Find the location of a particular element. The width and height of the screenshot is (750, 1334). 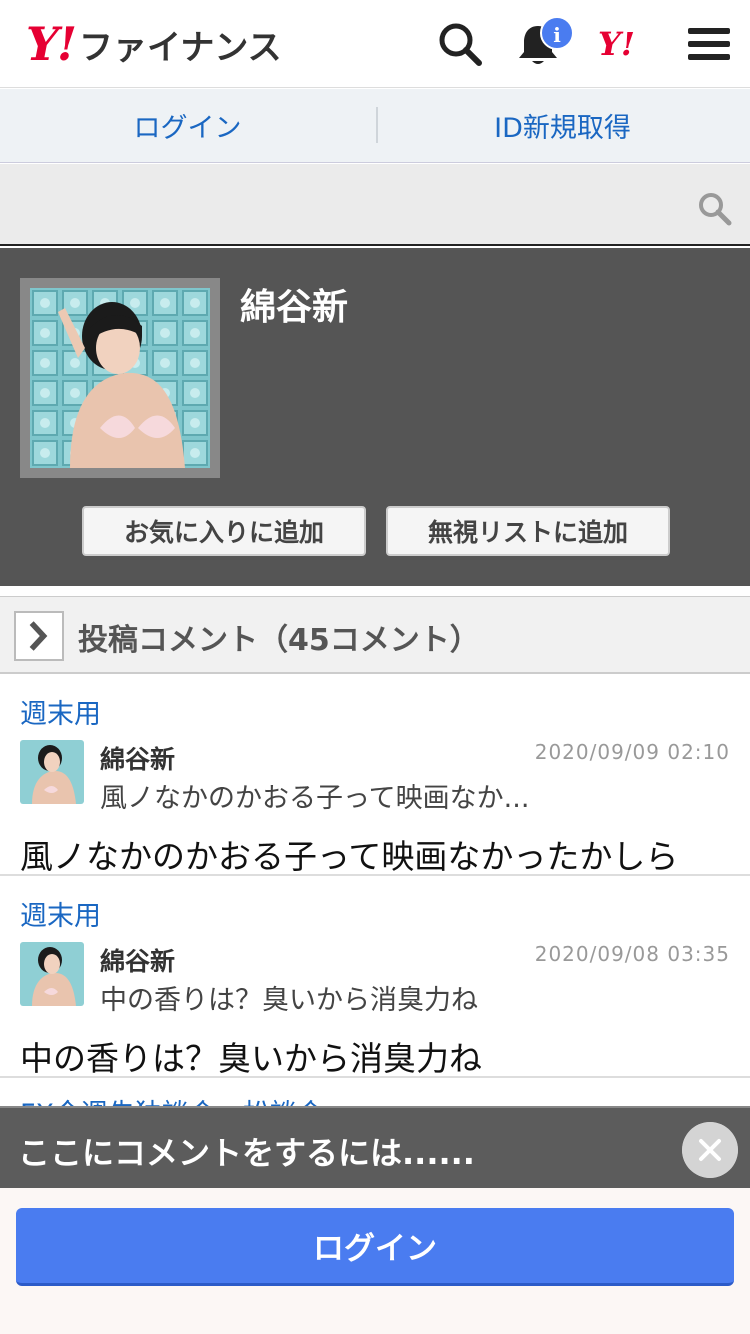

overlay-panel: ログイン is located at coordinates (375, 1261).